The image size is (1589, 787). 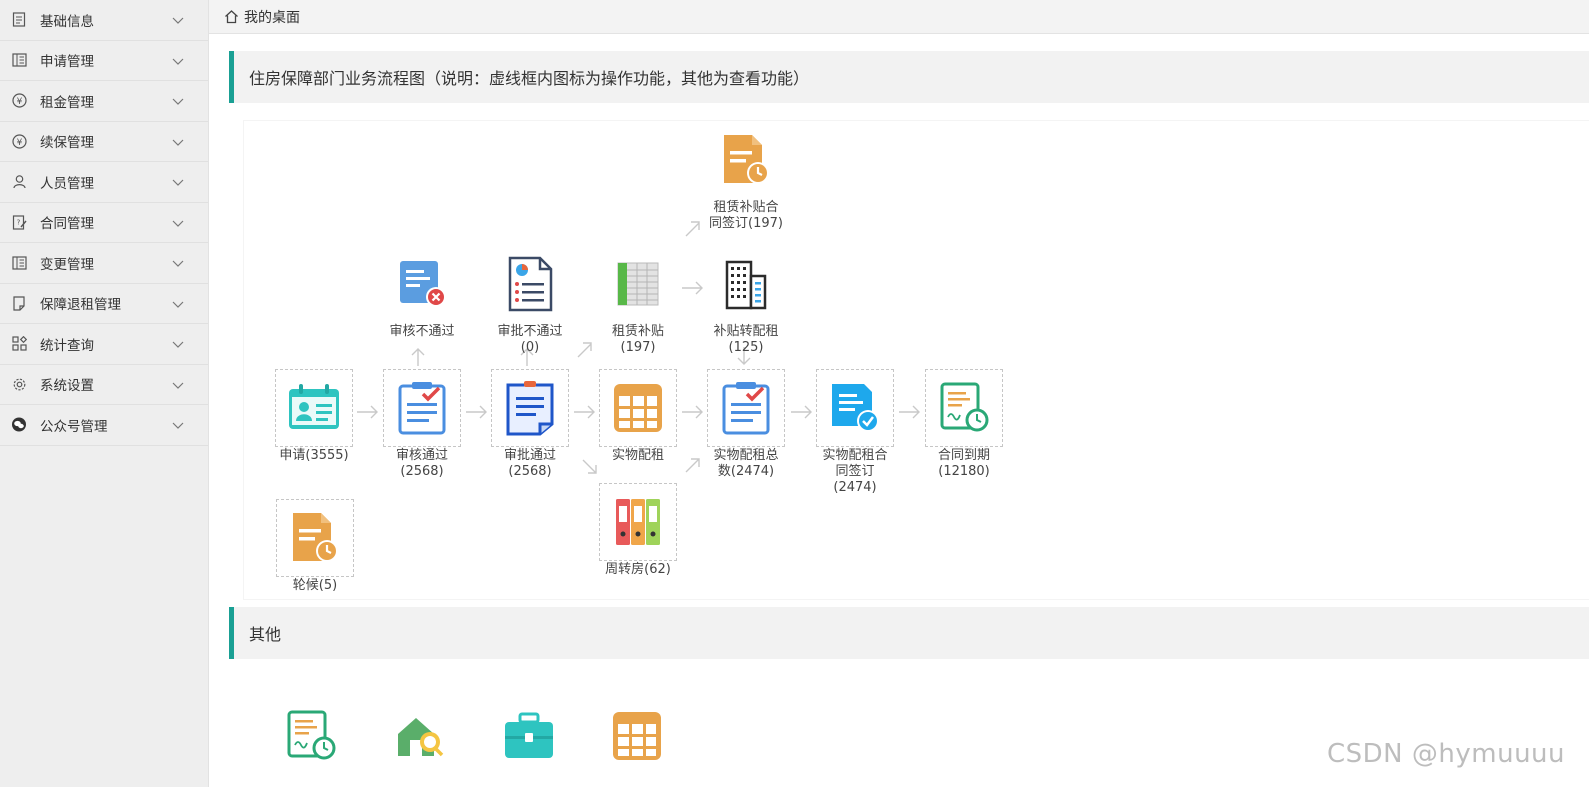 I want to click on grid-icon, so click(x=19, y=344).